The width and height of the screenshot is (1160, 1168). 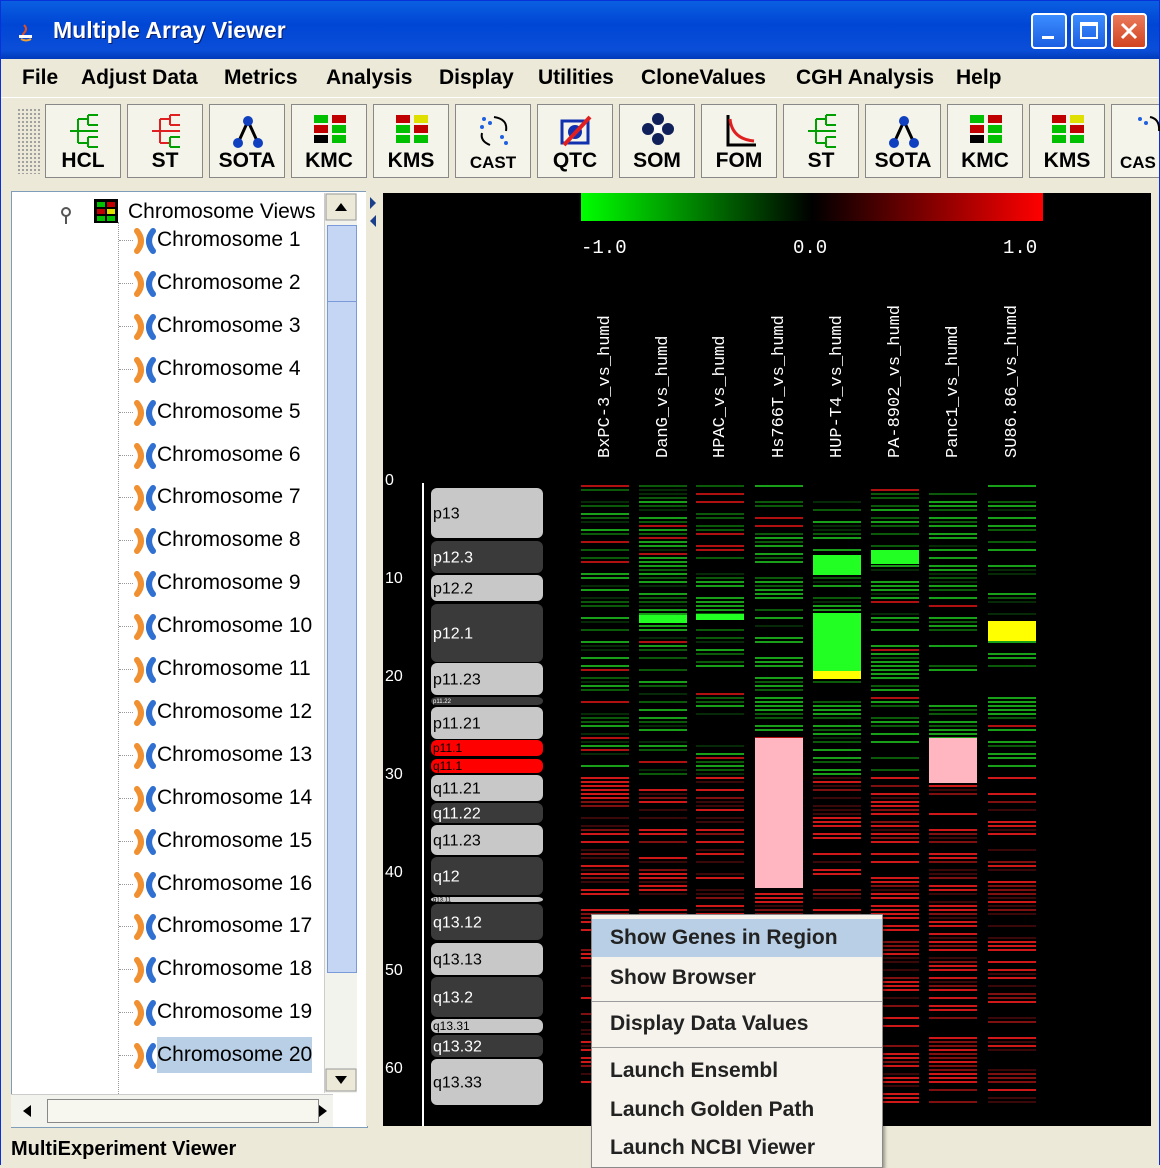 I want to click on tree-item-chromosome-19: Chromosome 19, so click(x=234, y=1012).